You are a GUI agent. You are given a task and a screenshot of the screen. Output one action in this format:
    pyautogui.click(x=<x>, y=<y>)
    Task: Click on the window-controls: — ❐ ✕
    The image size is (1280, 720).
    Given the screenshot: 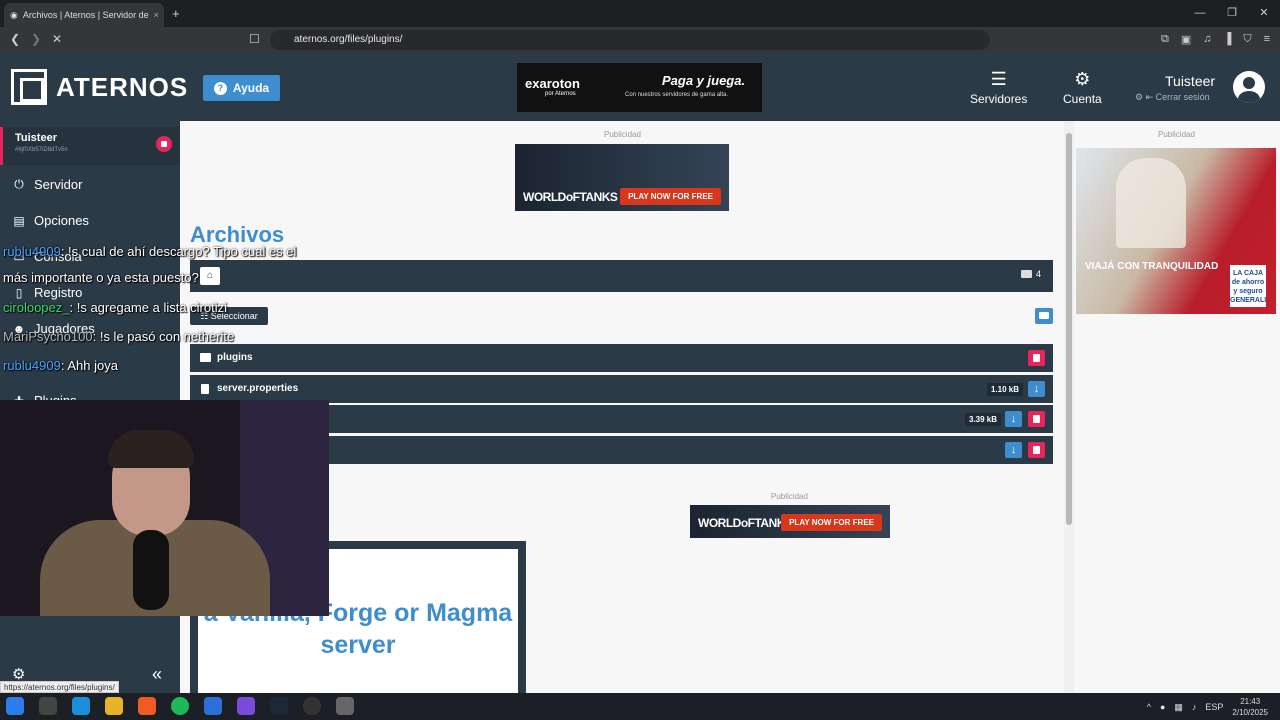 What is the action you would take?
    pyautogui.click(x=1232, y=13)
    